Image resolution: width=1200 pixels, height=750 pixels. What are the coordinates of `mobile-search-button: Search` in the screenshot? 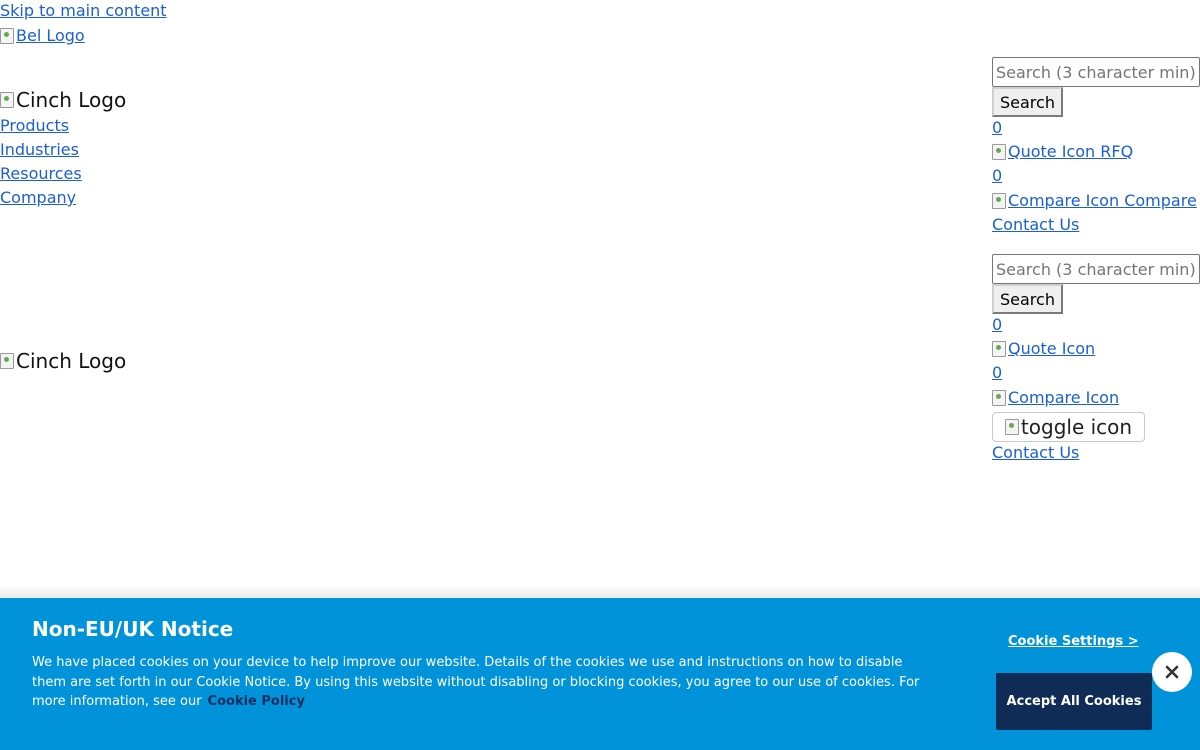 It's located at (1027, 299).